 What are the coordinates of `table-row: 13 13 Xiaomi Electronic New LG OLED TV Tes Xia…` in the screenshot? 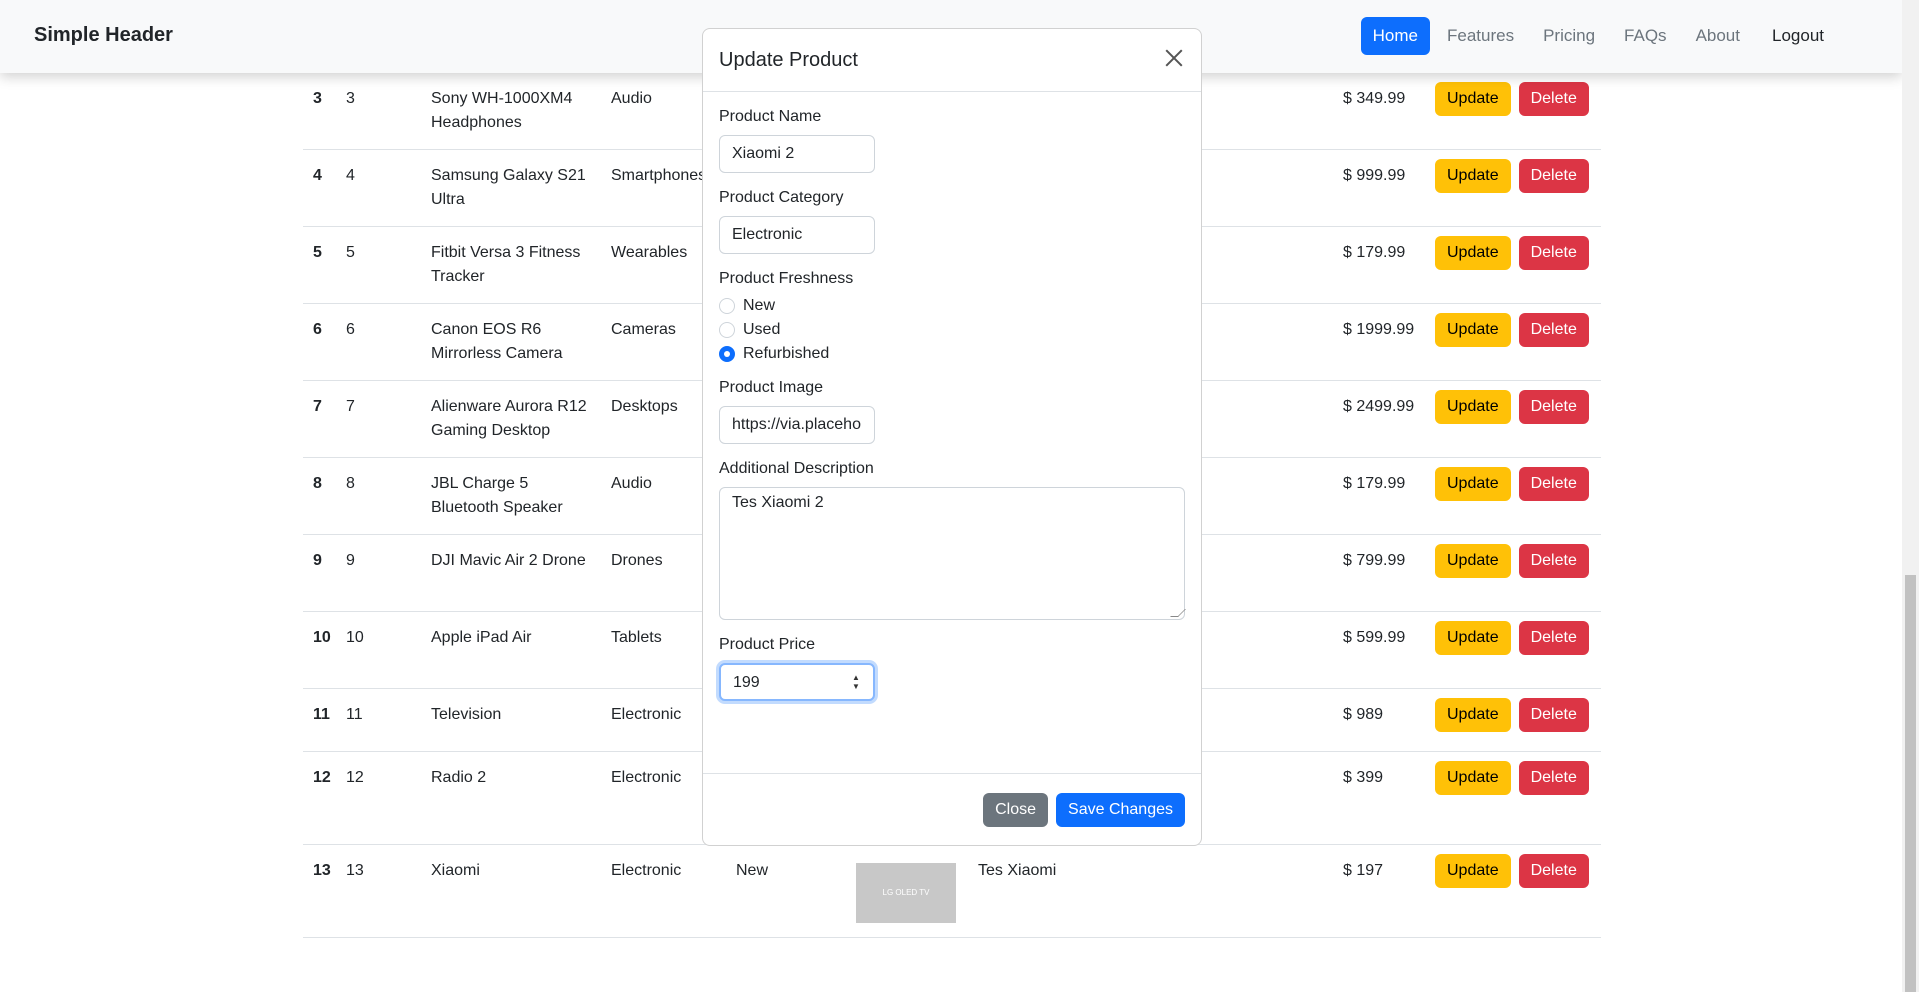 It's located at (952, 891).